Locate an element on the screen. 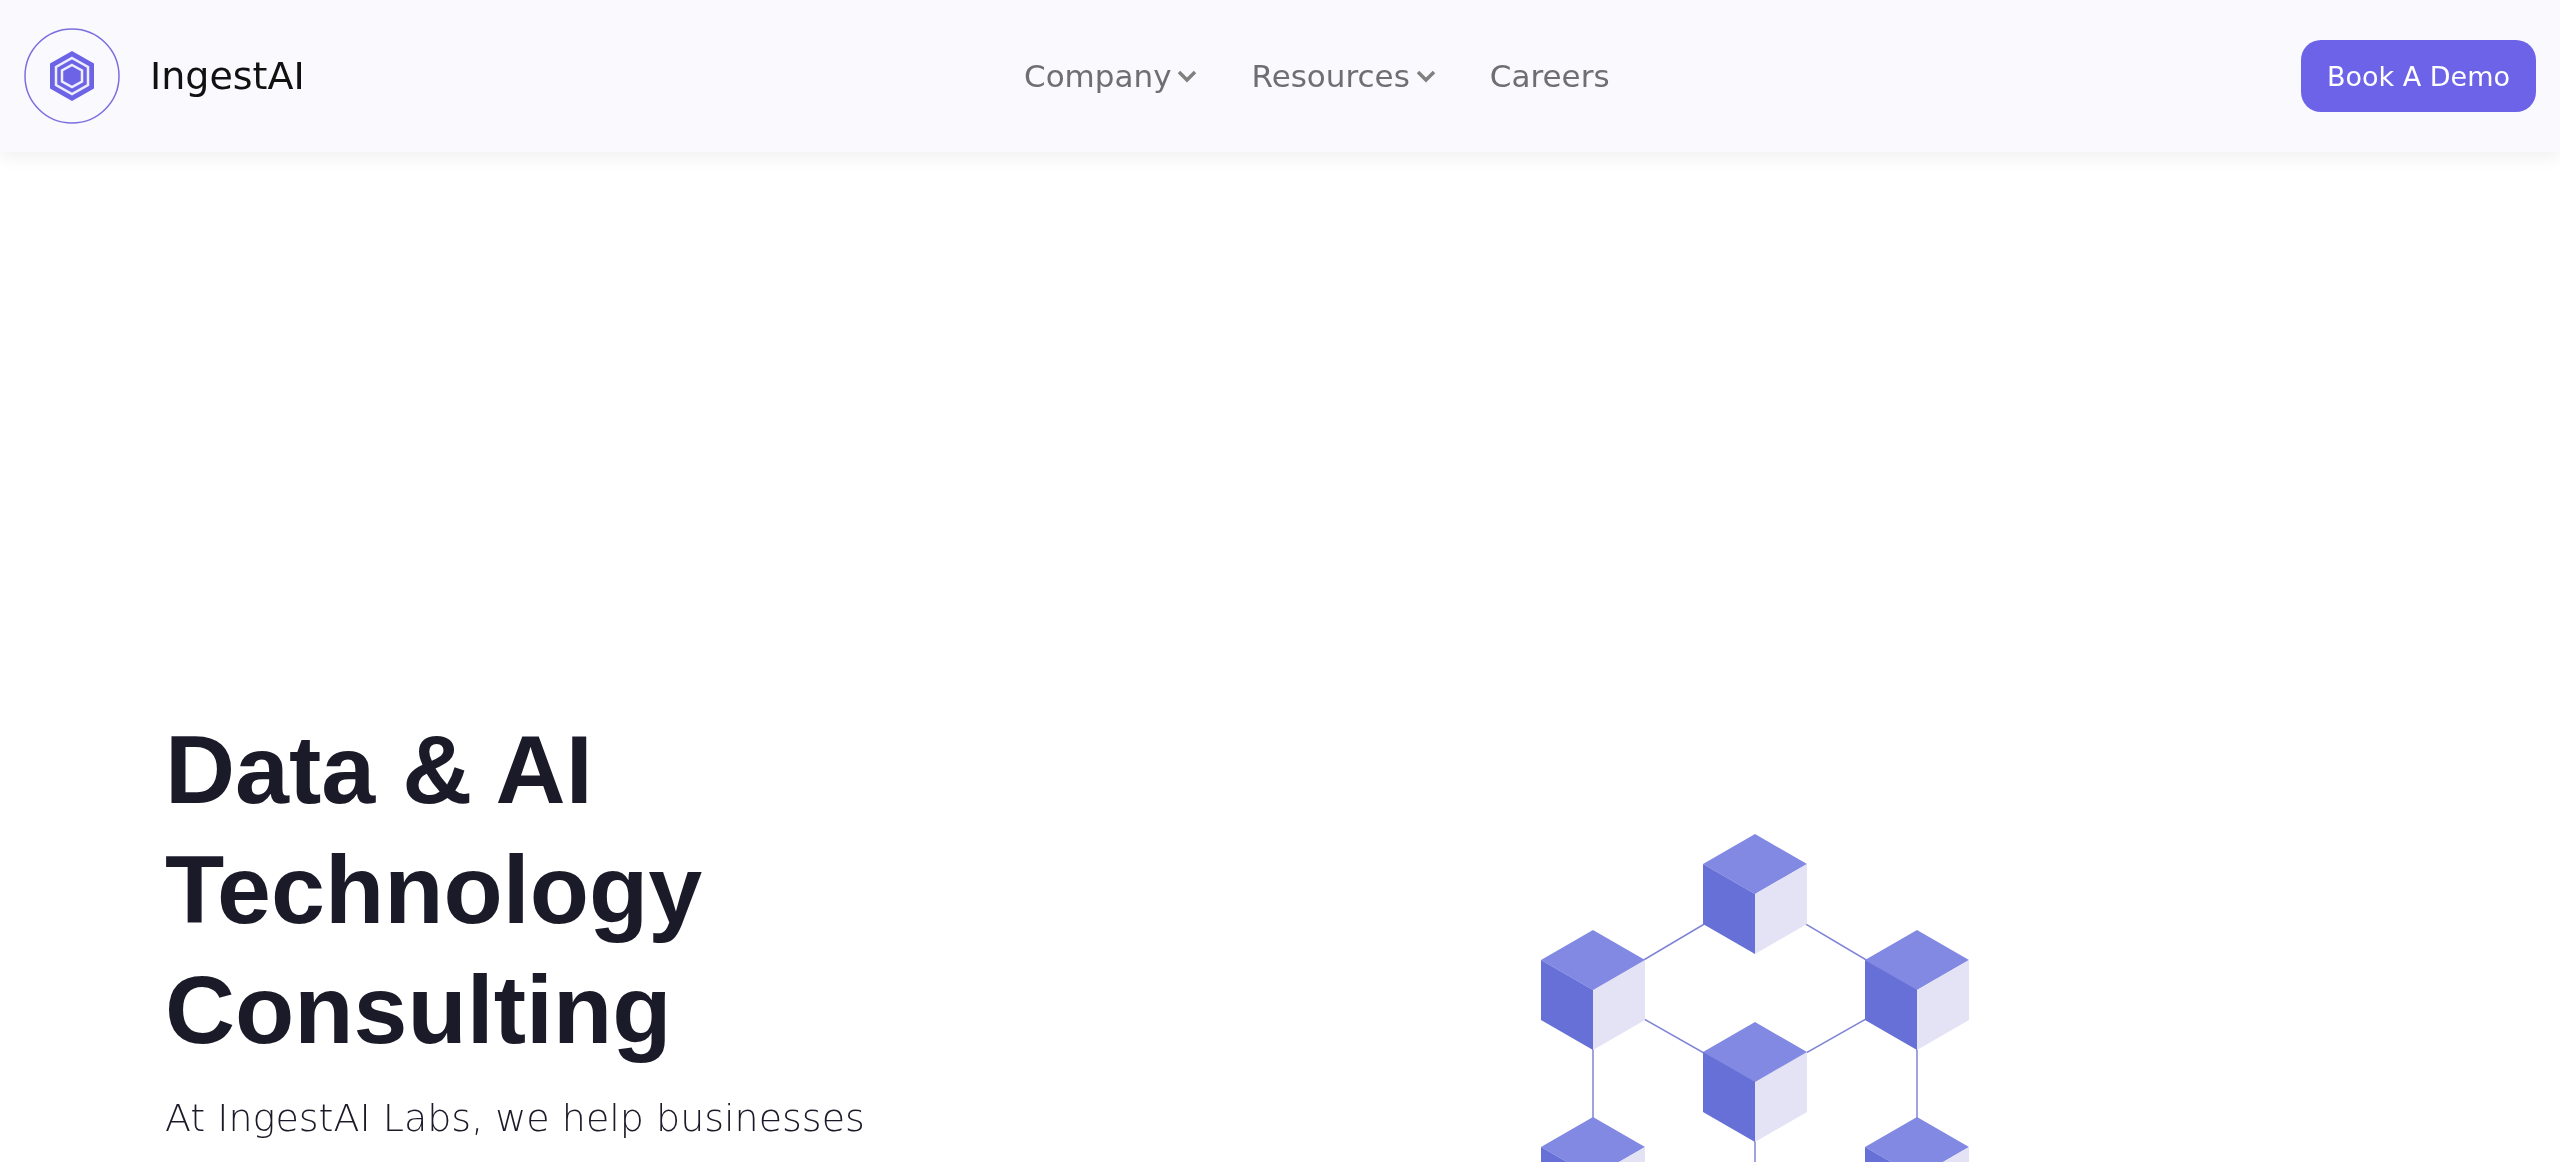 Image resolution: width=2560 pixels, height=1162 pixels. brand-name: IngestAI is located at coordinates (227, 76).